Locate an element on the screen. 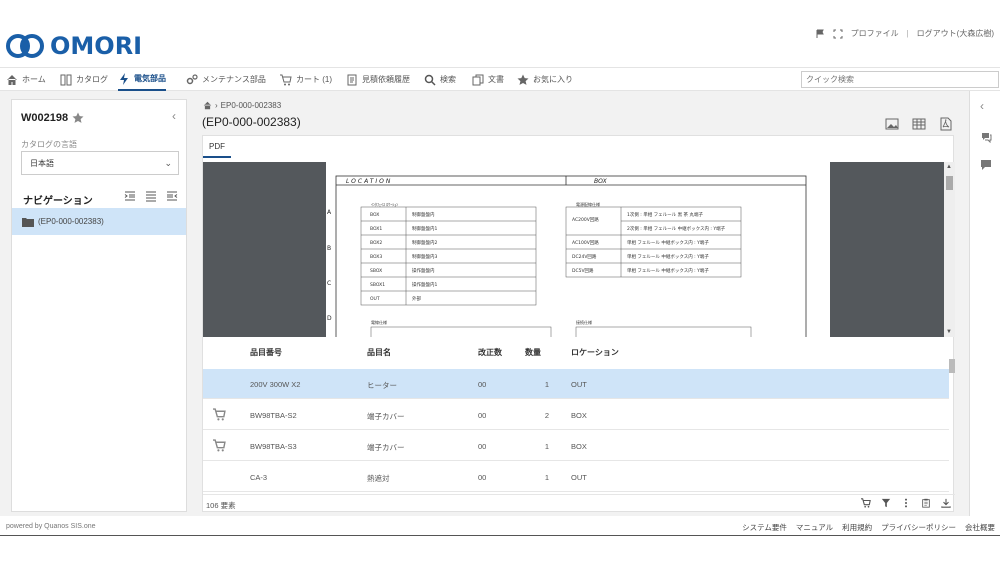 The image size is (1000, 562). table-row: CA-3 熱遮対 00 1 OUT is located at coordinates (576, 477).